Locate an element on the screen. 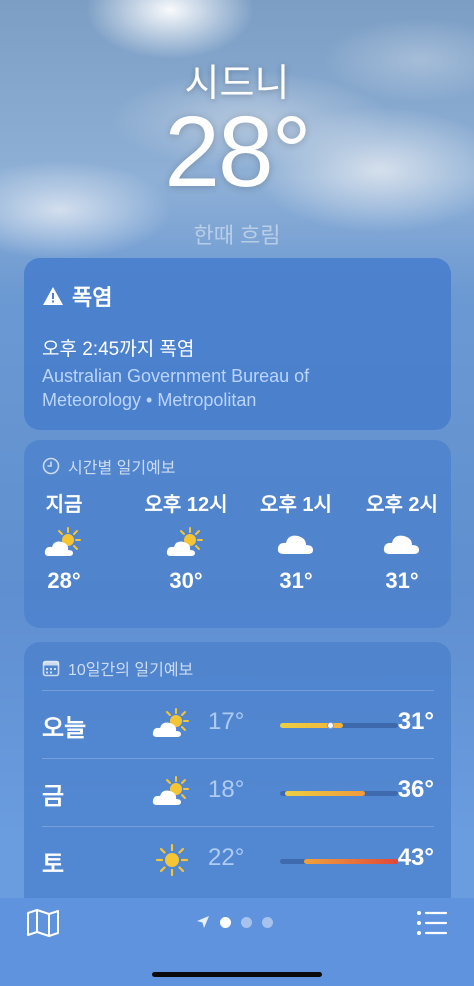  calendar-icon is located at coordinates (51, 668).